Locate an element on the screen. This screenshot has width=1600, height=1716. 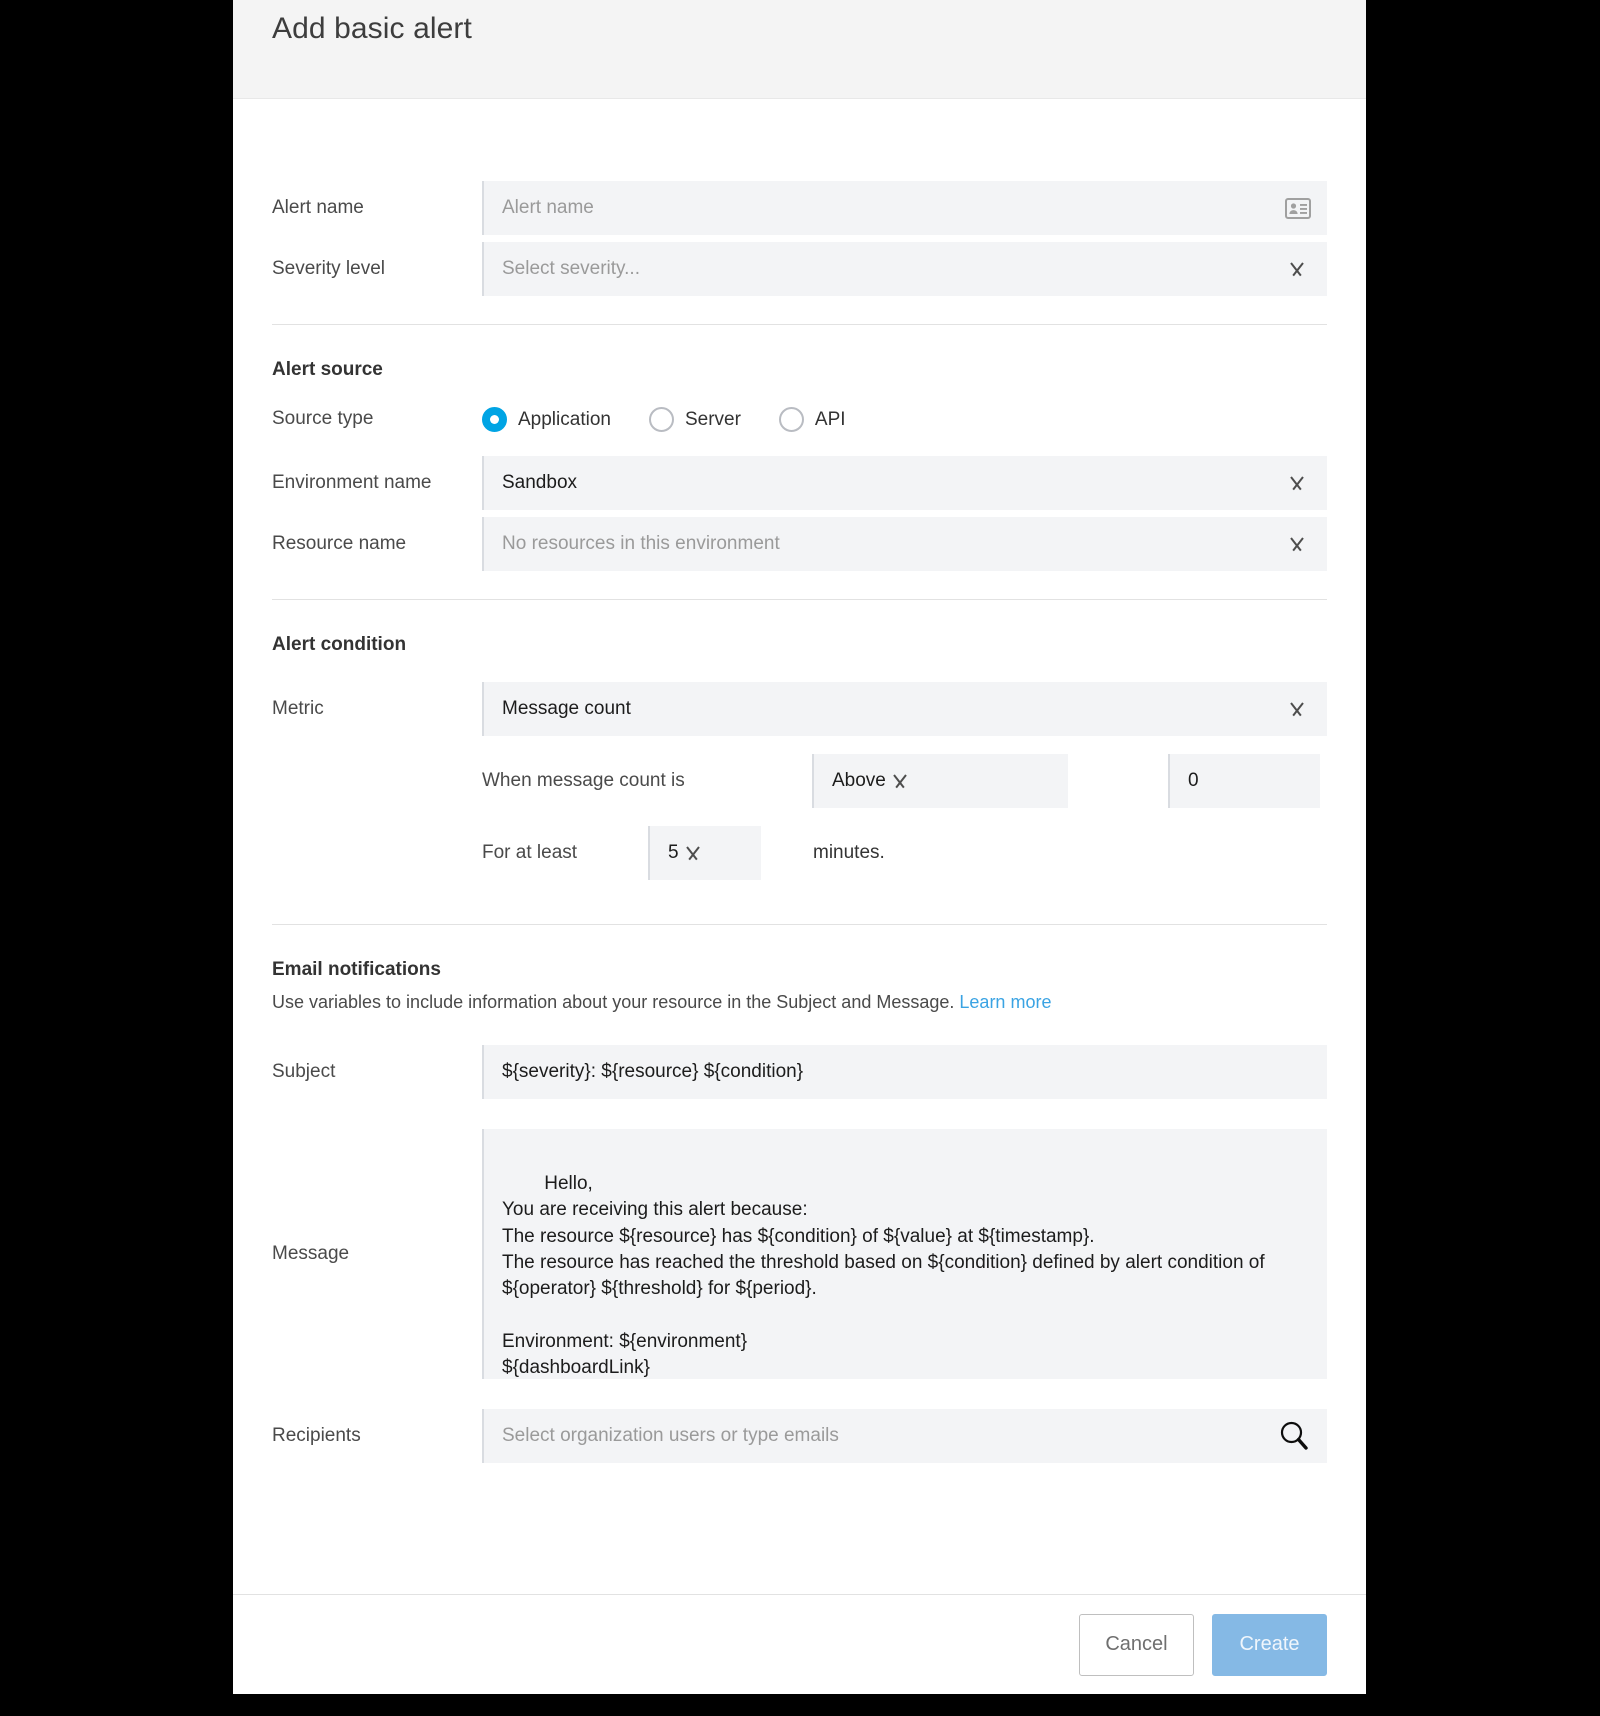
alert-name-label: Alert name is located at coordinates (318, 207).